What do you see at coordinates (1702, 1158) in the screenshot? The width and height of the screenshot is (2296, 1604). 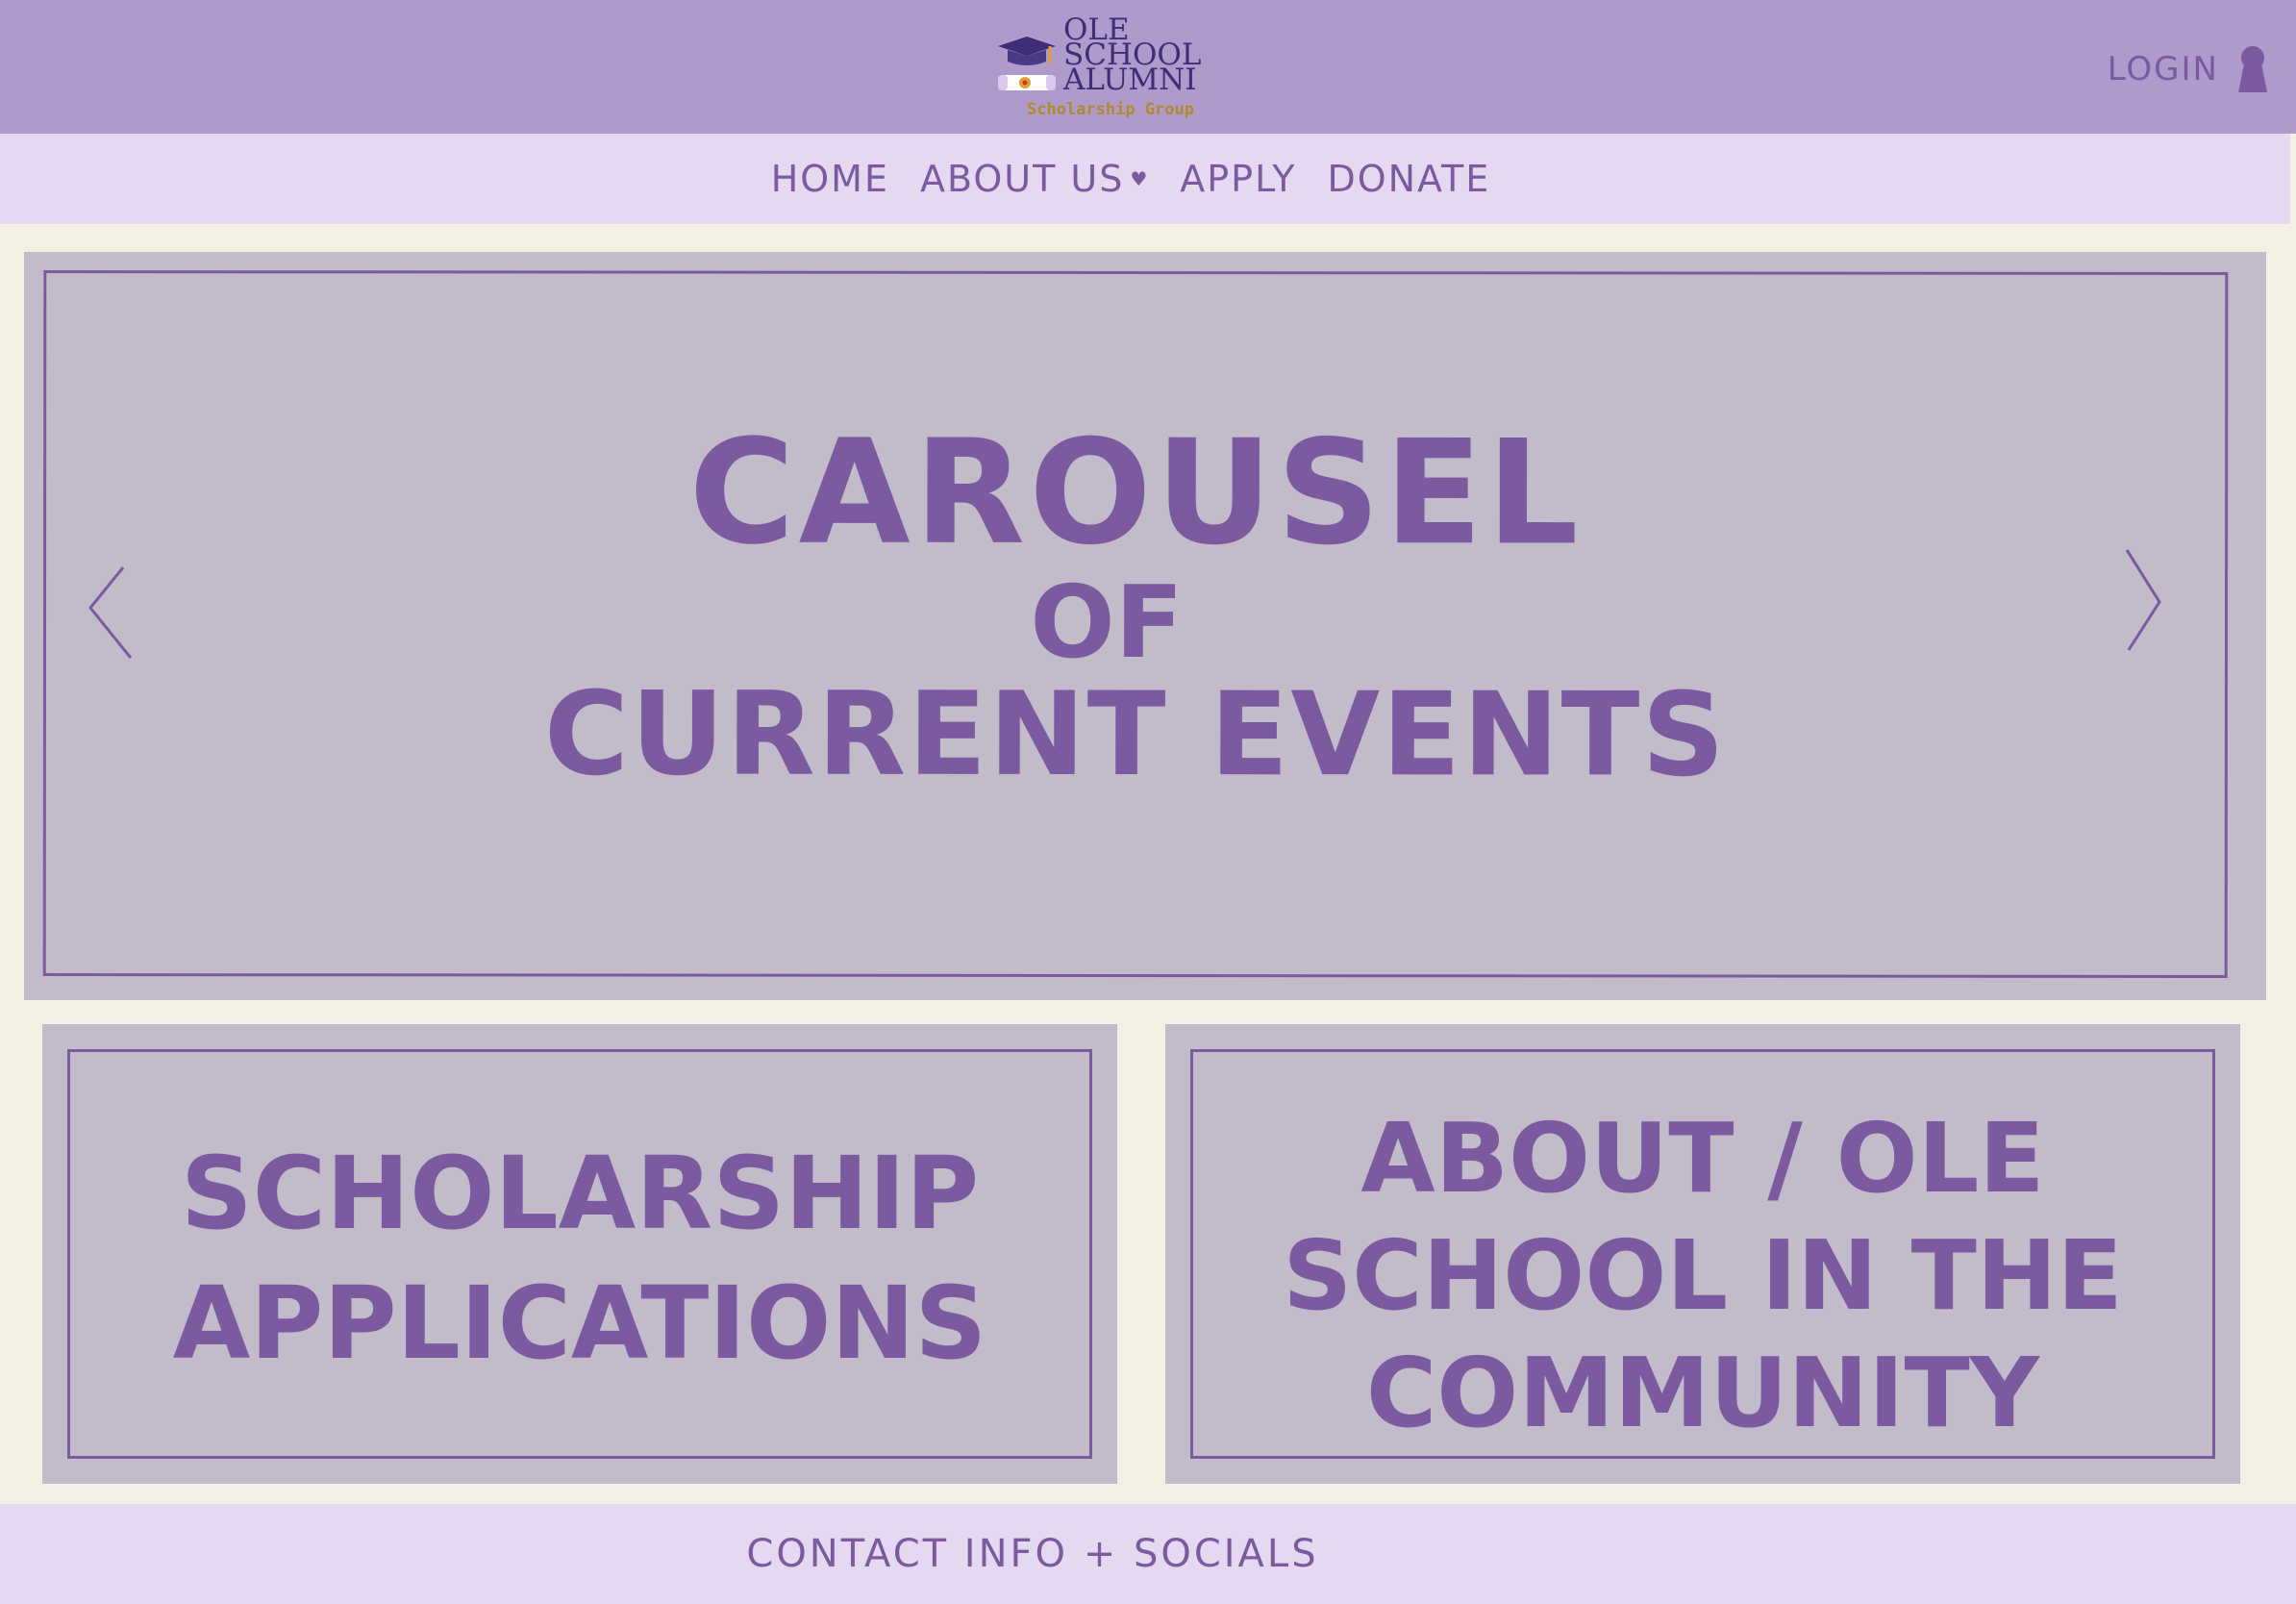 I see `card-line-1: ABOUT / OLE` at bounding box center [1702, 1158].